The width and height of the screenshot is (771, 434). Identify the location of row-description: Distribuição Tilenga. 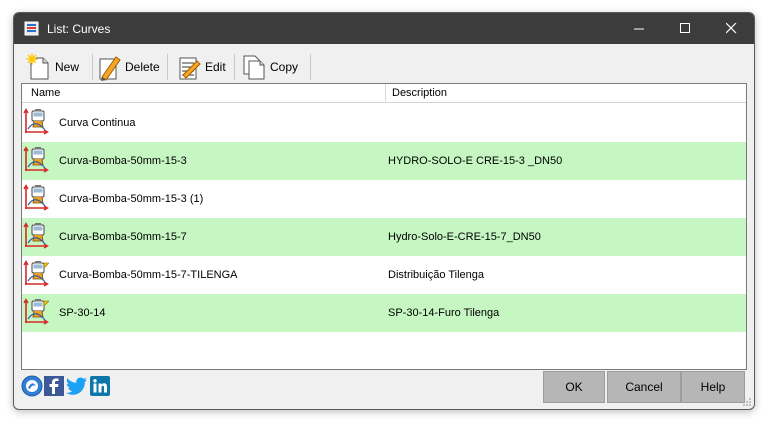
(436, 275).